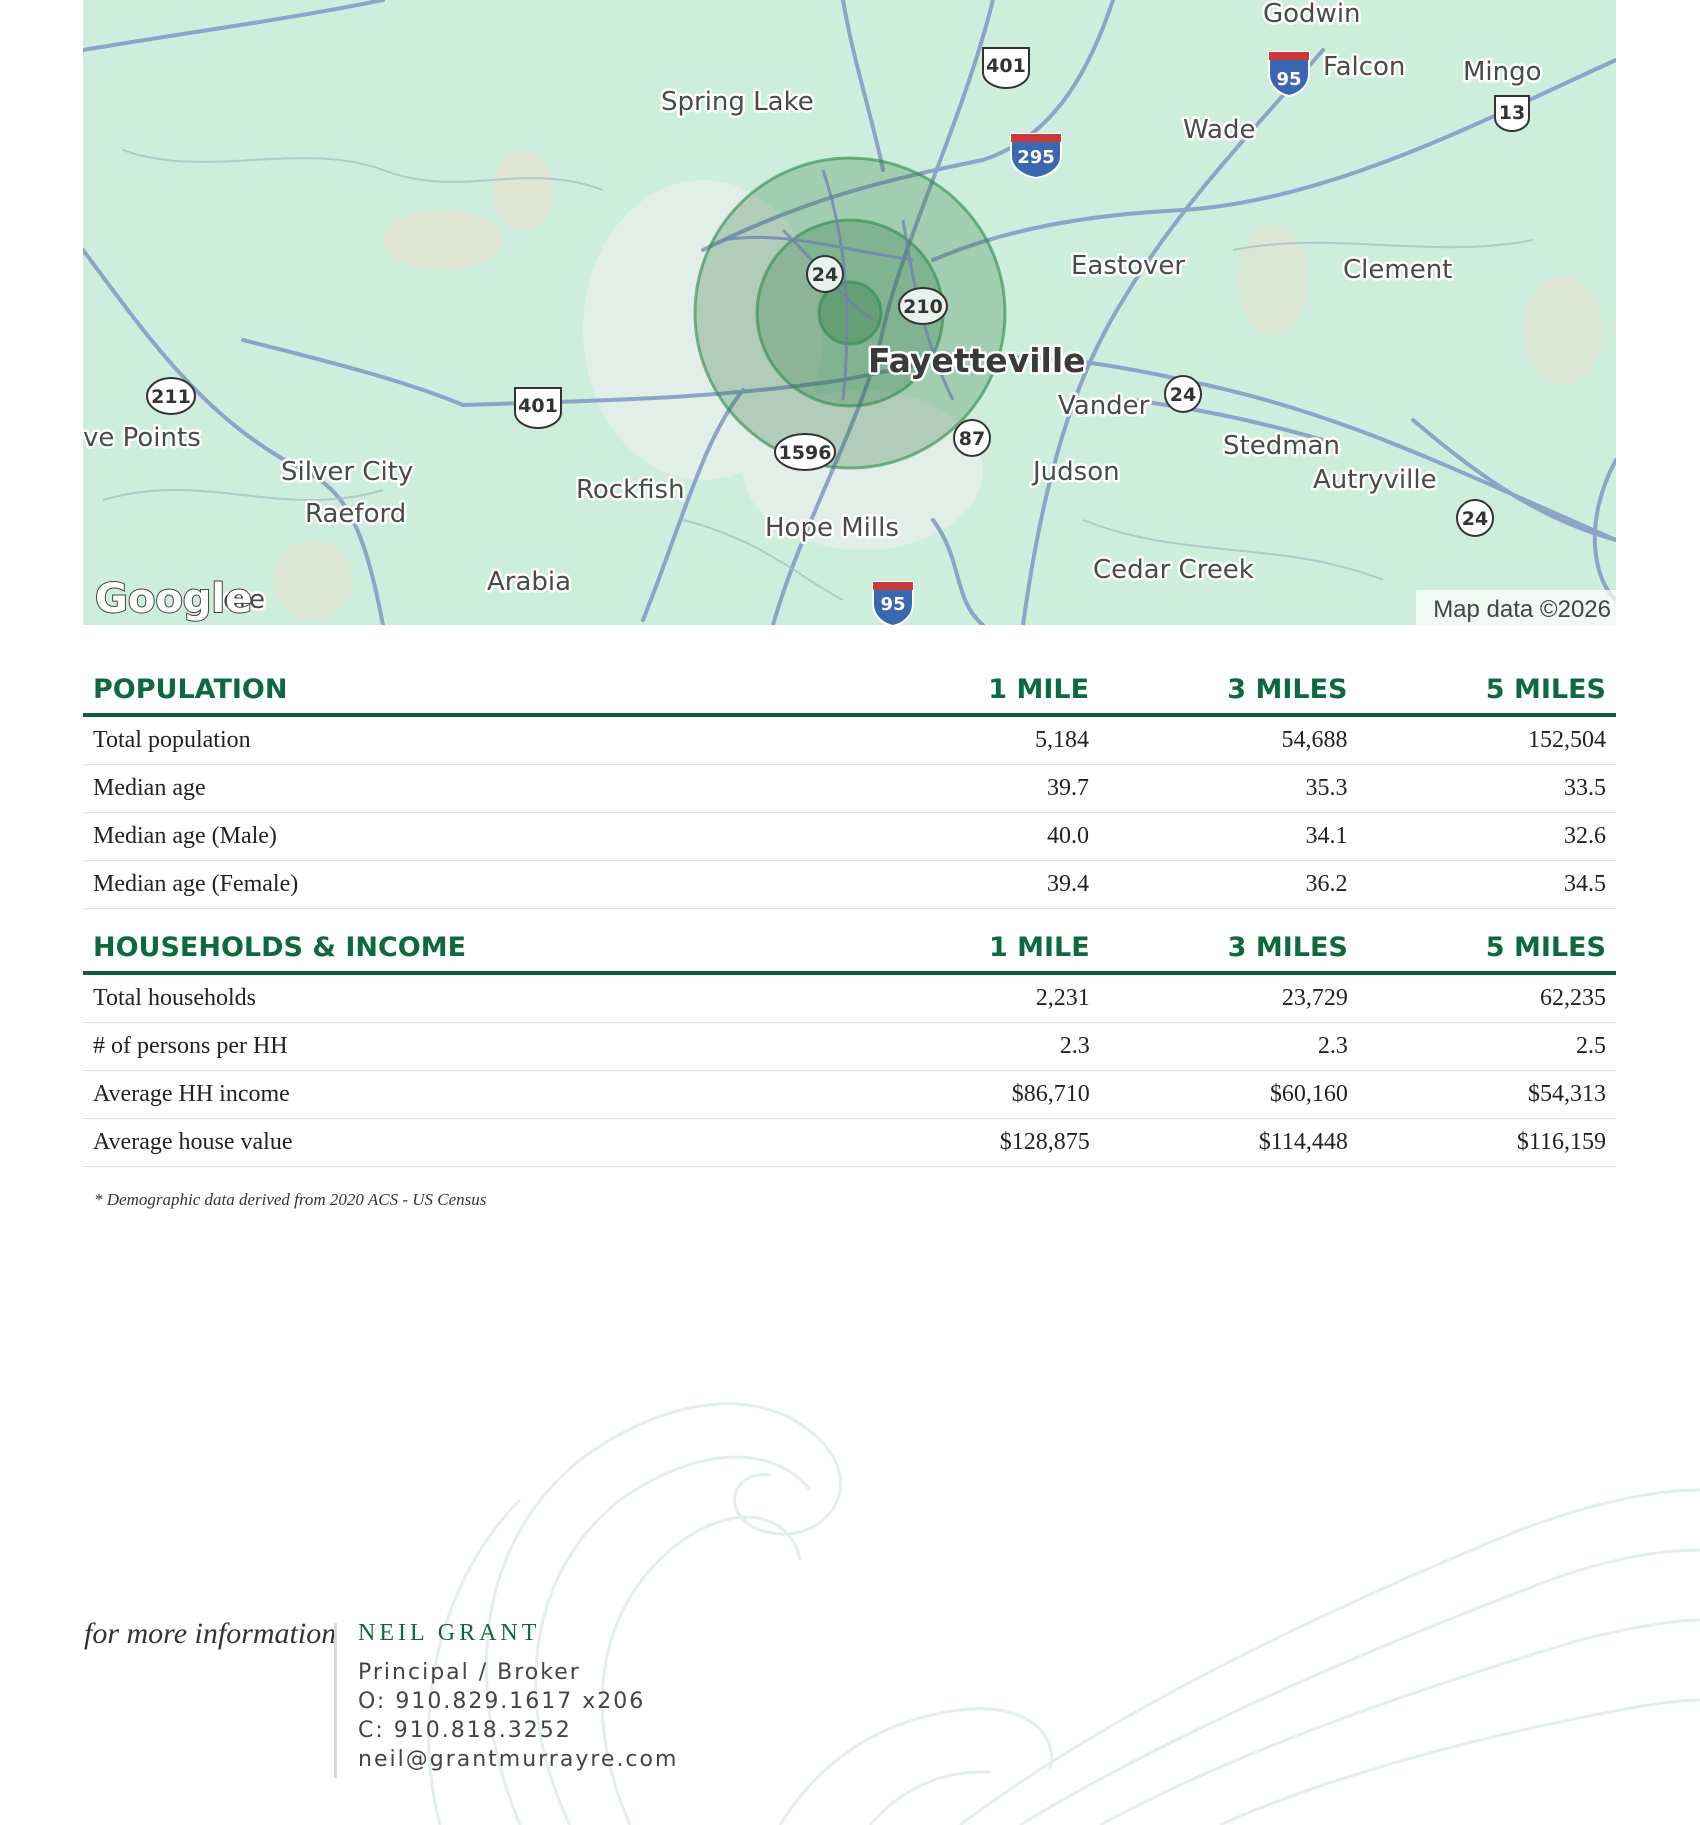 The height and width of the screenshot is (1825, 1700). I want to click on table-row: Median age (Female) 39.4 36.2 34.5, so click(849, 884).